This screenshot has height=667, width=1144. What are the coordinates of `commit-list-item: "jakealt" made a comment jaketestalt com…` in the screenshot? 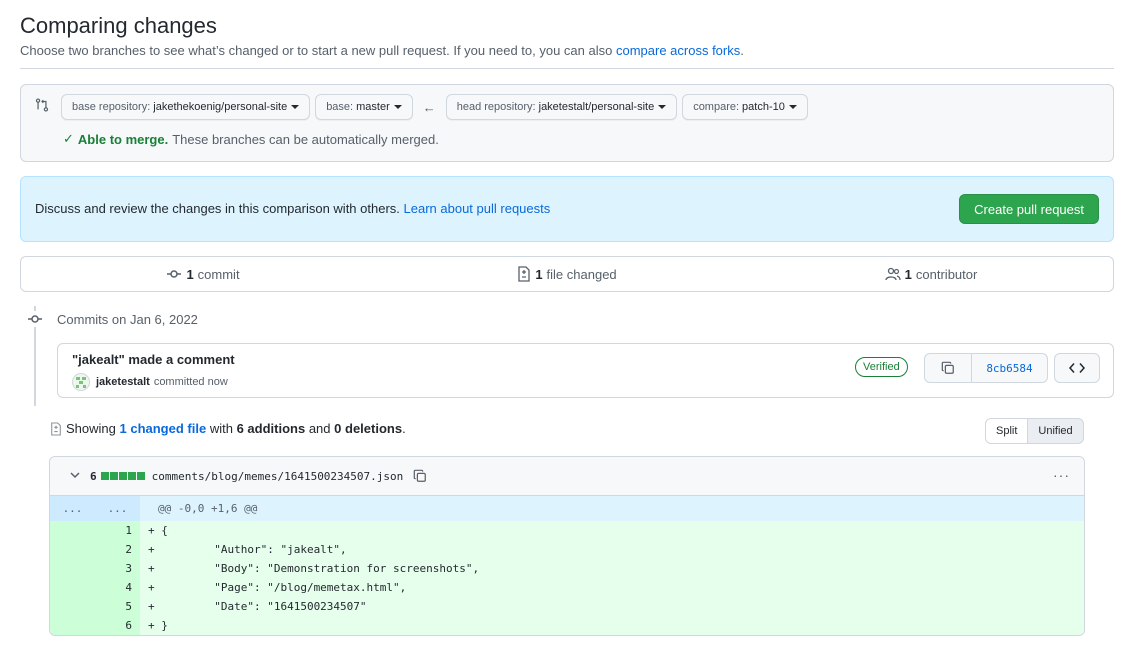 It's located at (585, 370).